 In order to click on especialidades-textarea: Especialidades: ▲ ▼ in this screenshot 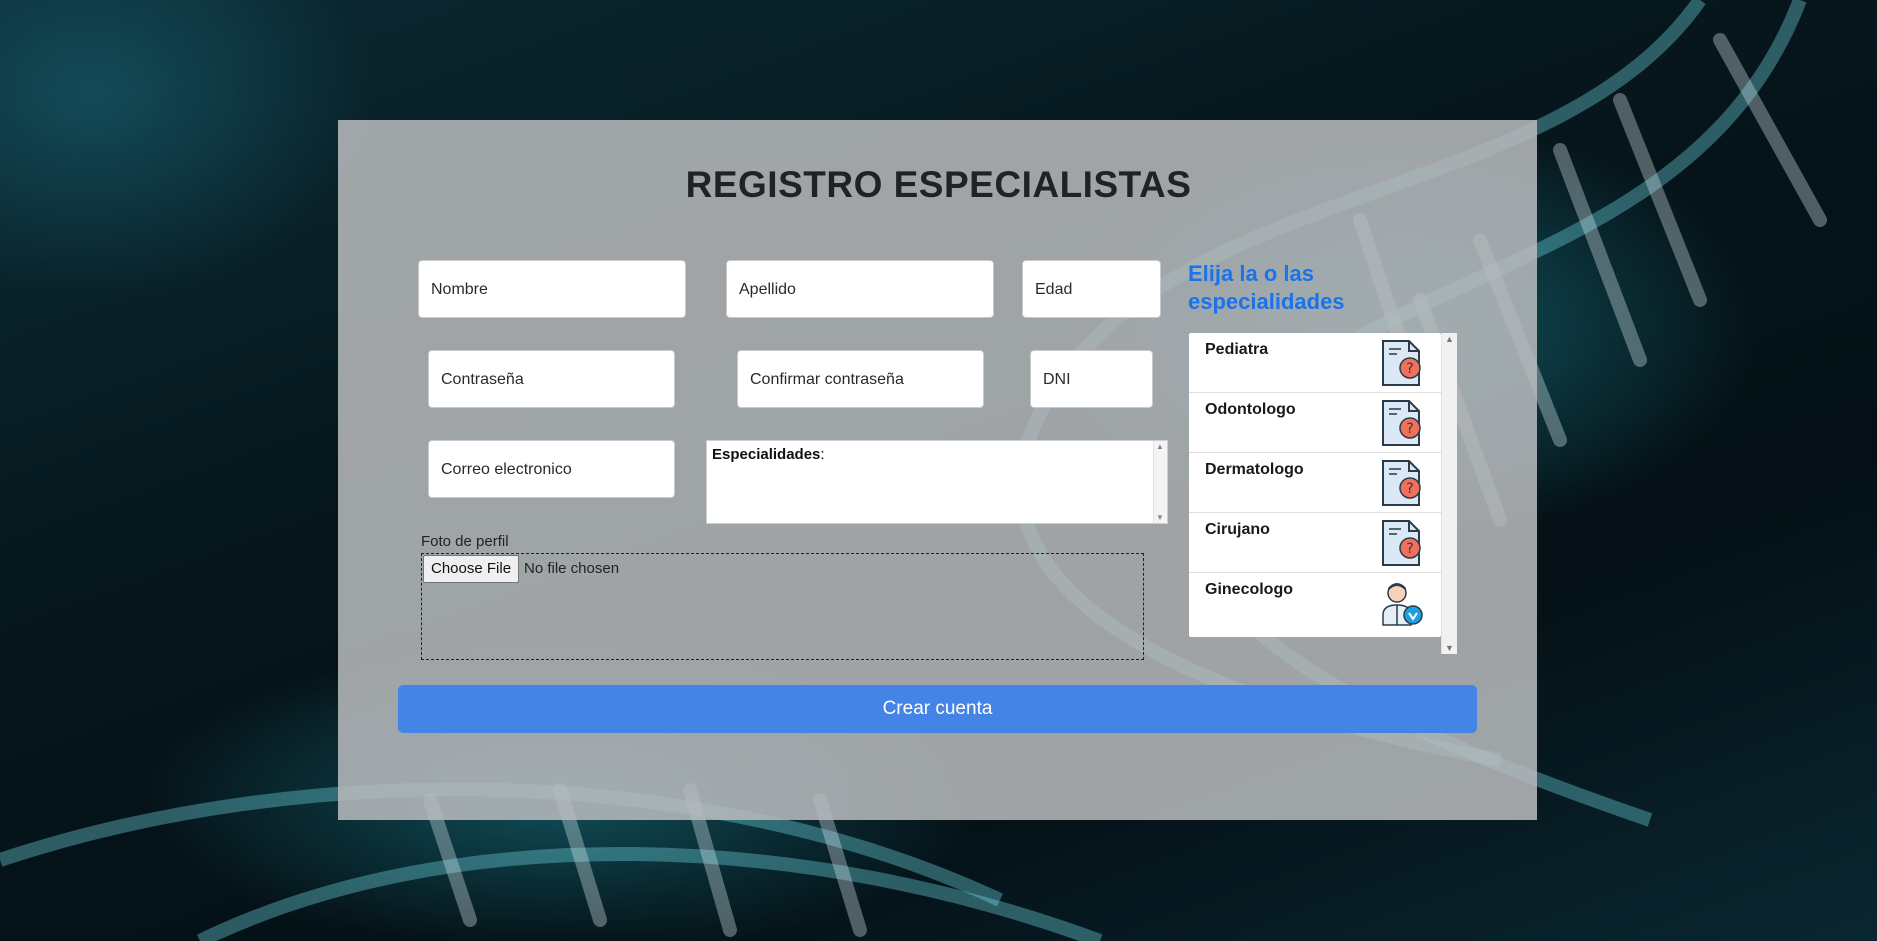, I will do `click(937, 482)`.